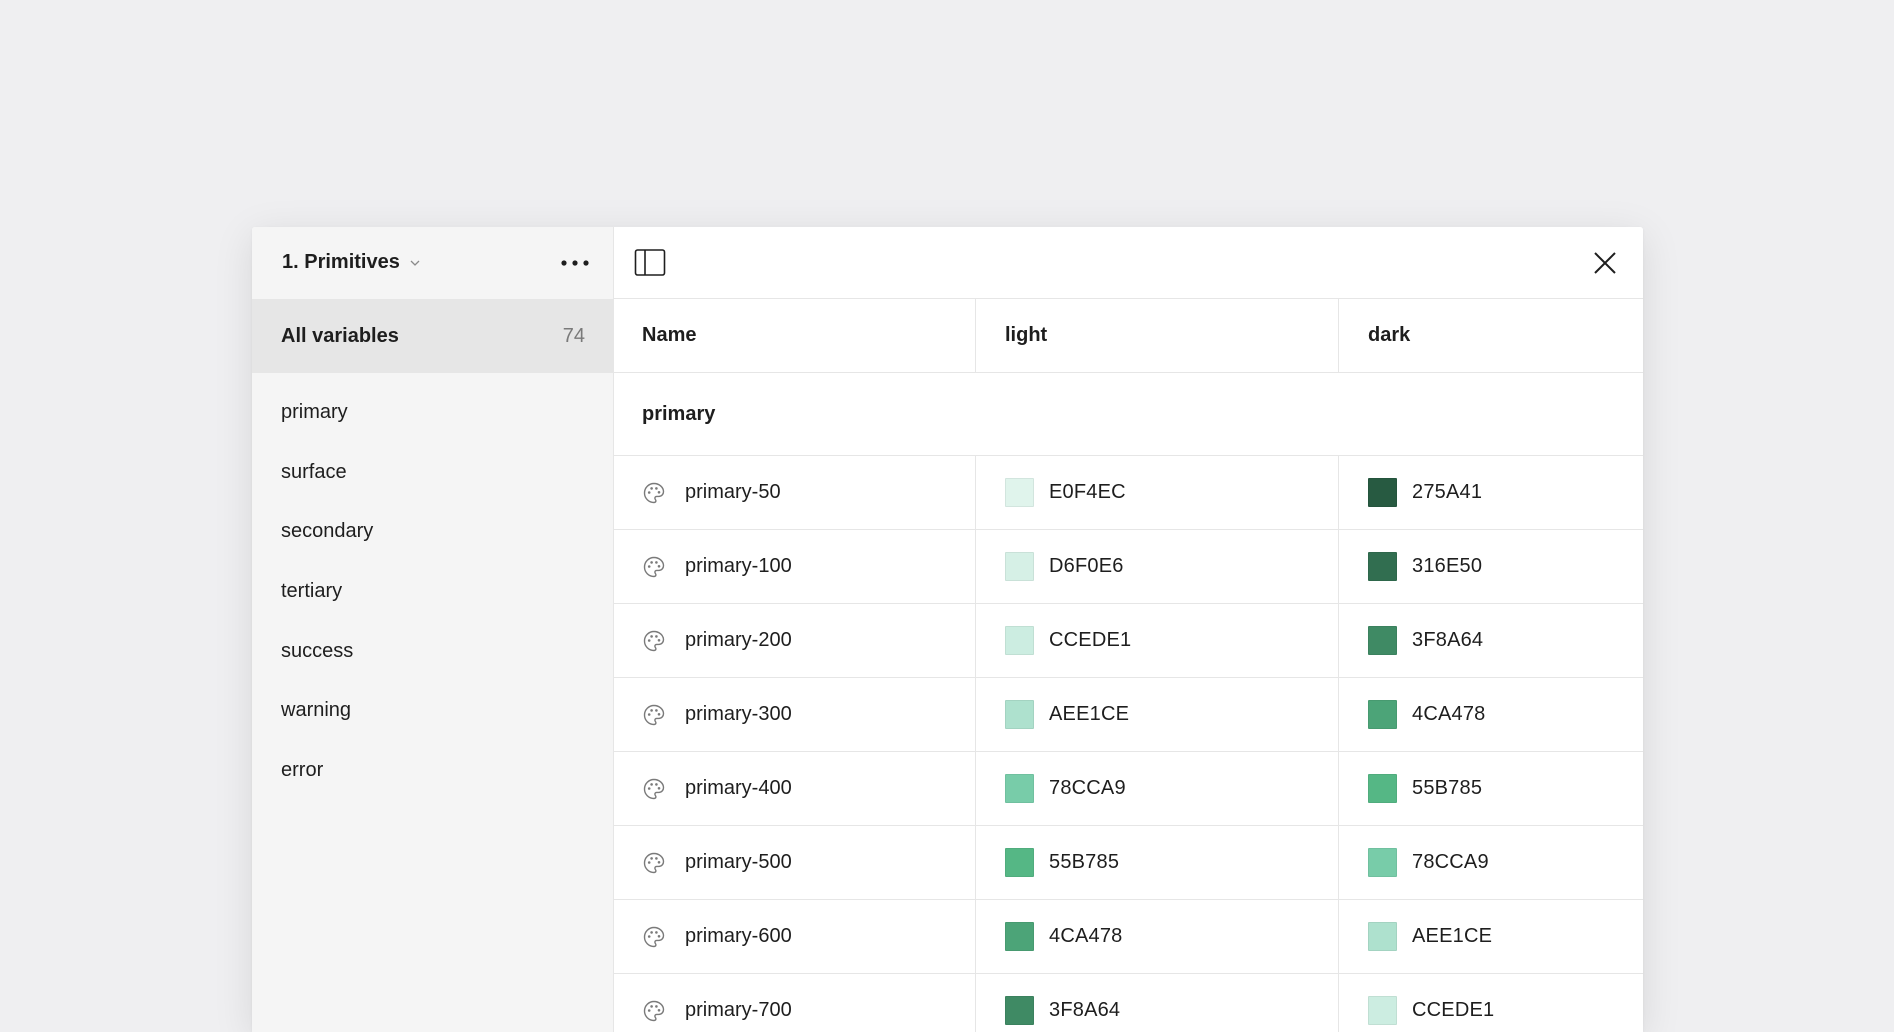  I want to click on table-row: primary-500 55B785 78CCA9, so click(1128, 863).